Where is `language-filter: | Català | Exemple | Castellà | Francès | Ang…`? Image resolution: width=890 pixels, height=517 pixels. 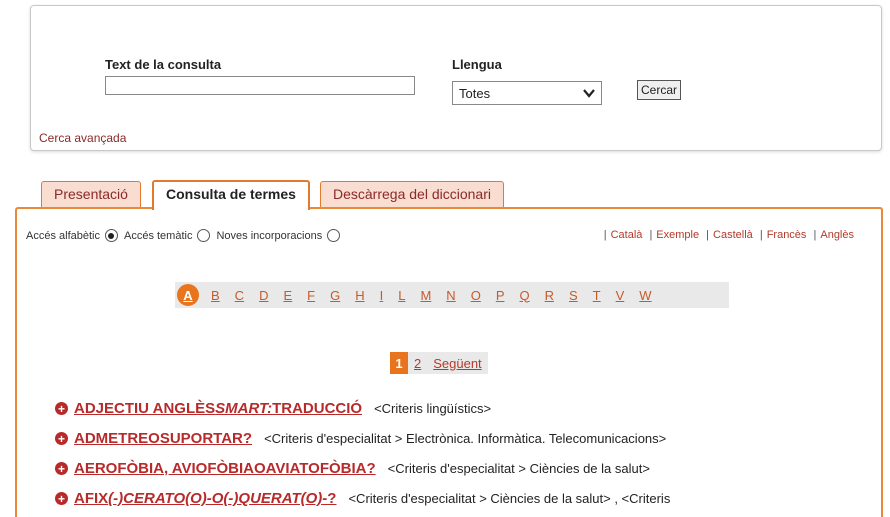 language-filter: | Català | Exemple | Castellà | Francès | Ang… is located at coordinates (727, 235).